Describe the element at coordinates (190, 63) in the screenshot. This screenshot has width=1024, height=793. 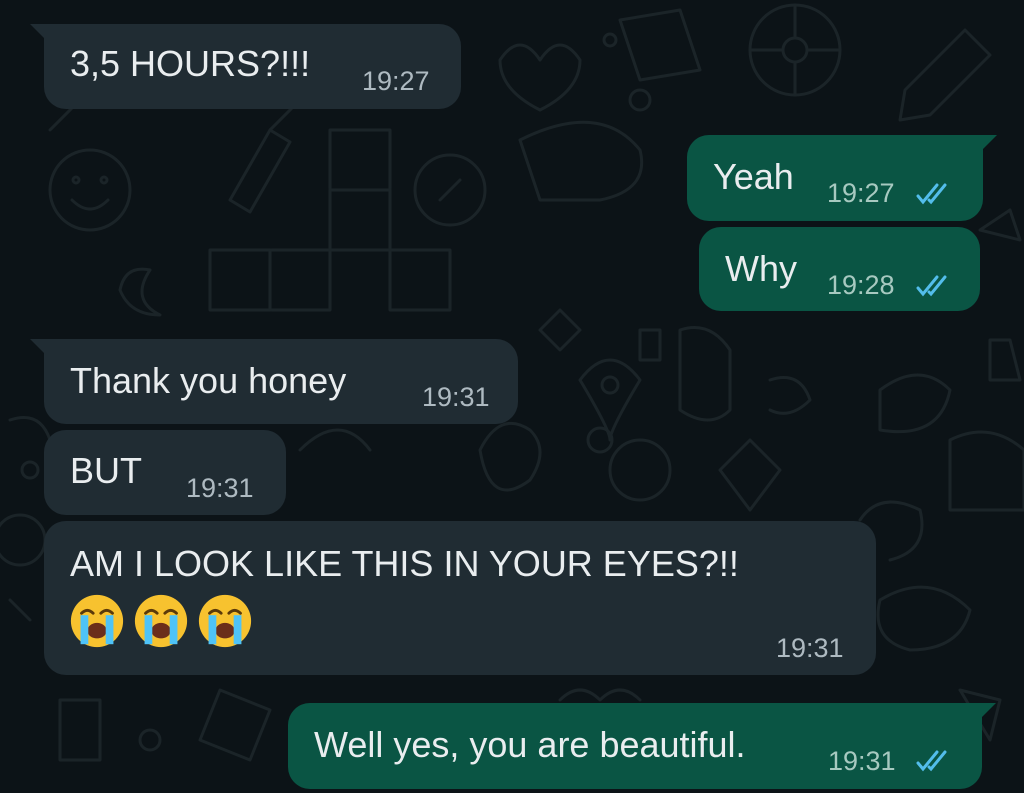
I see `message-text: 3,5 HOURS?!!!` at that location.